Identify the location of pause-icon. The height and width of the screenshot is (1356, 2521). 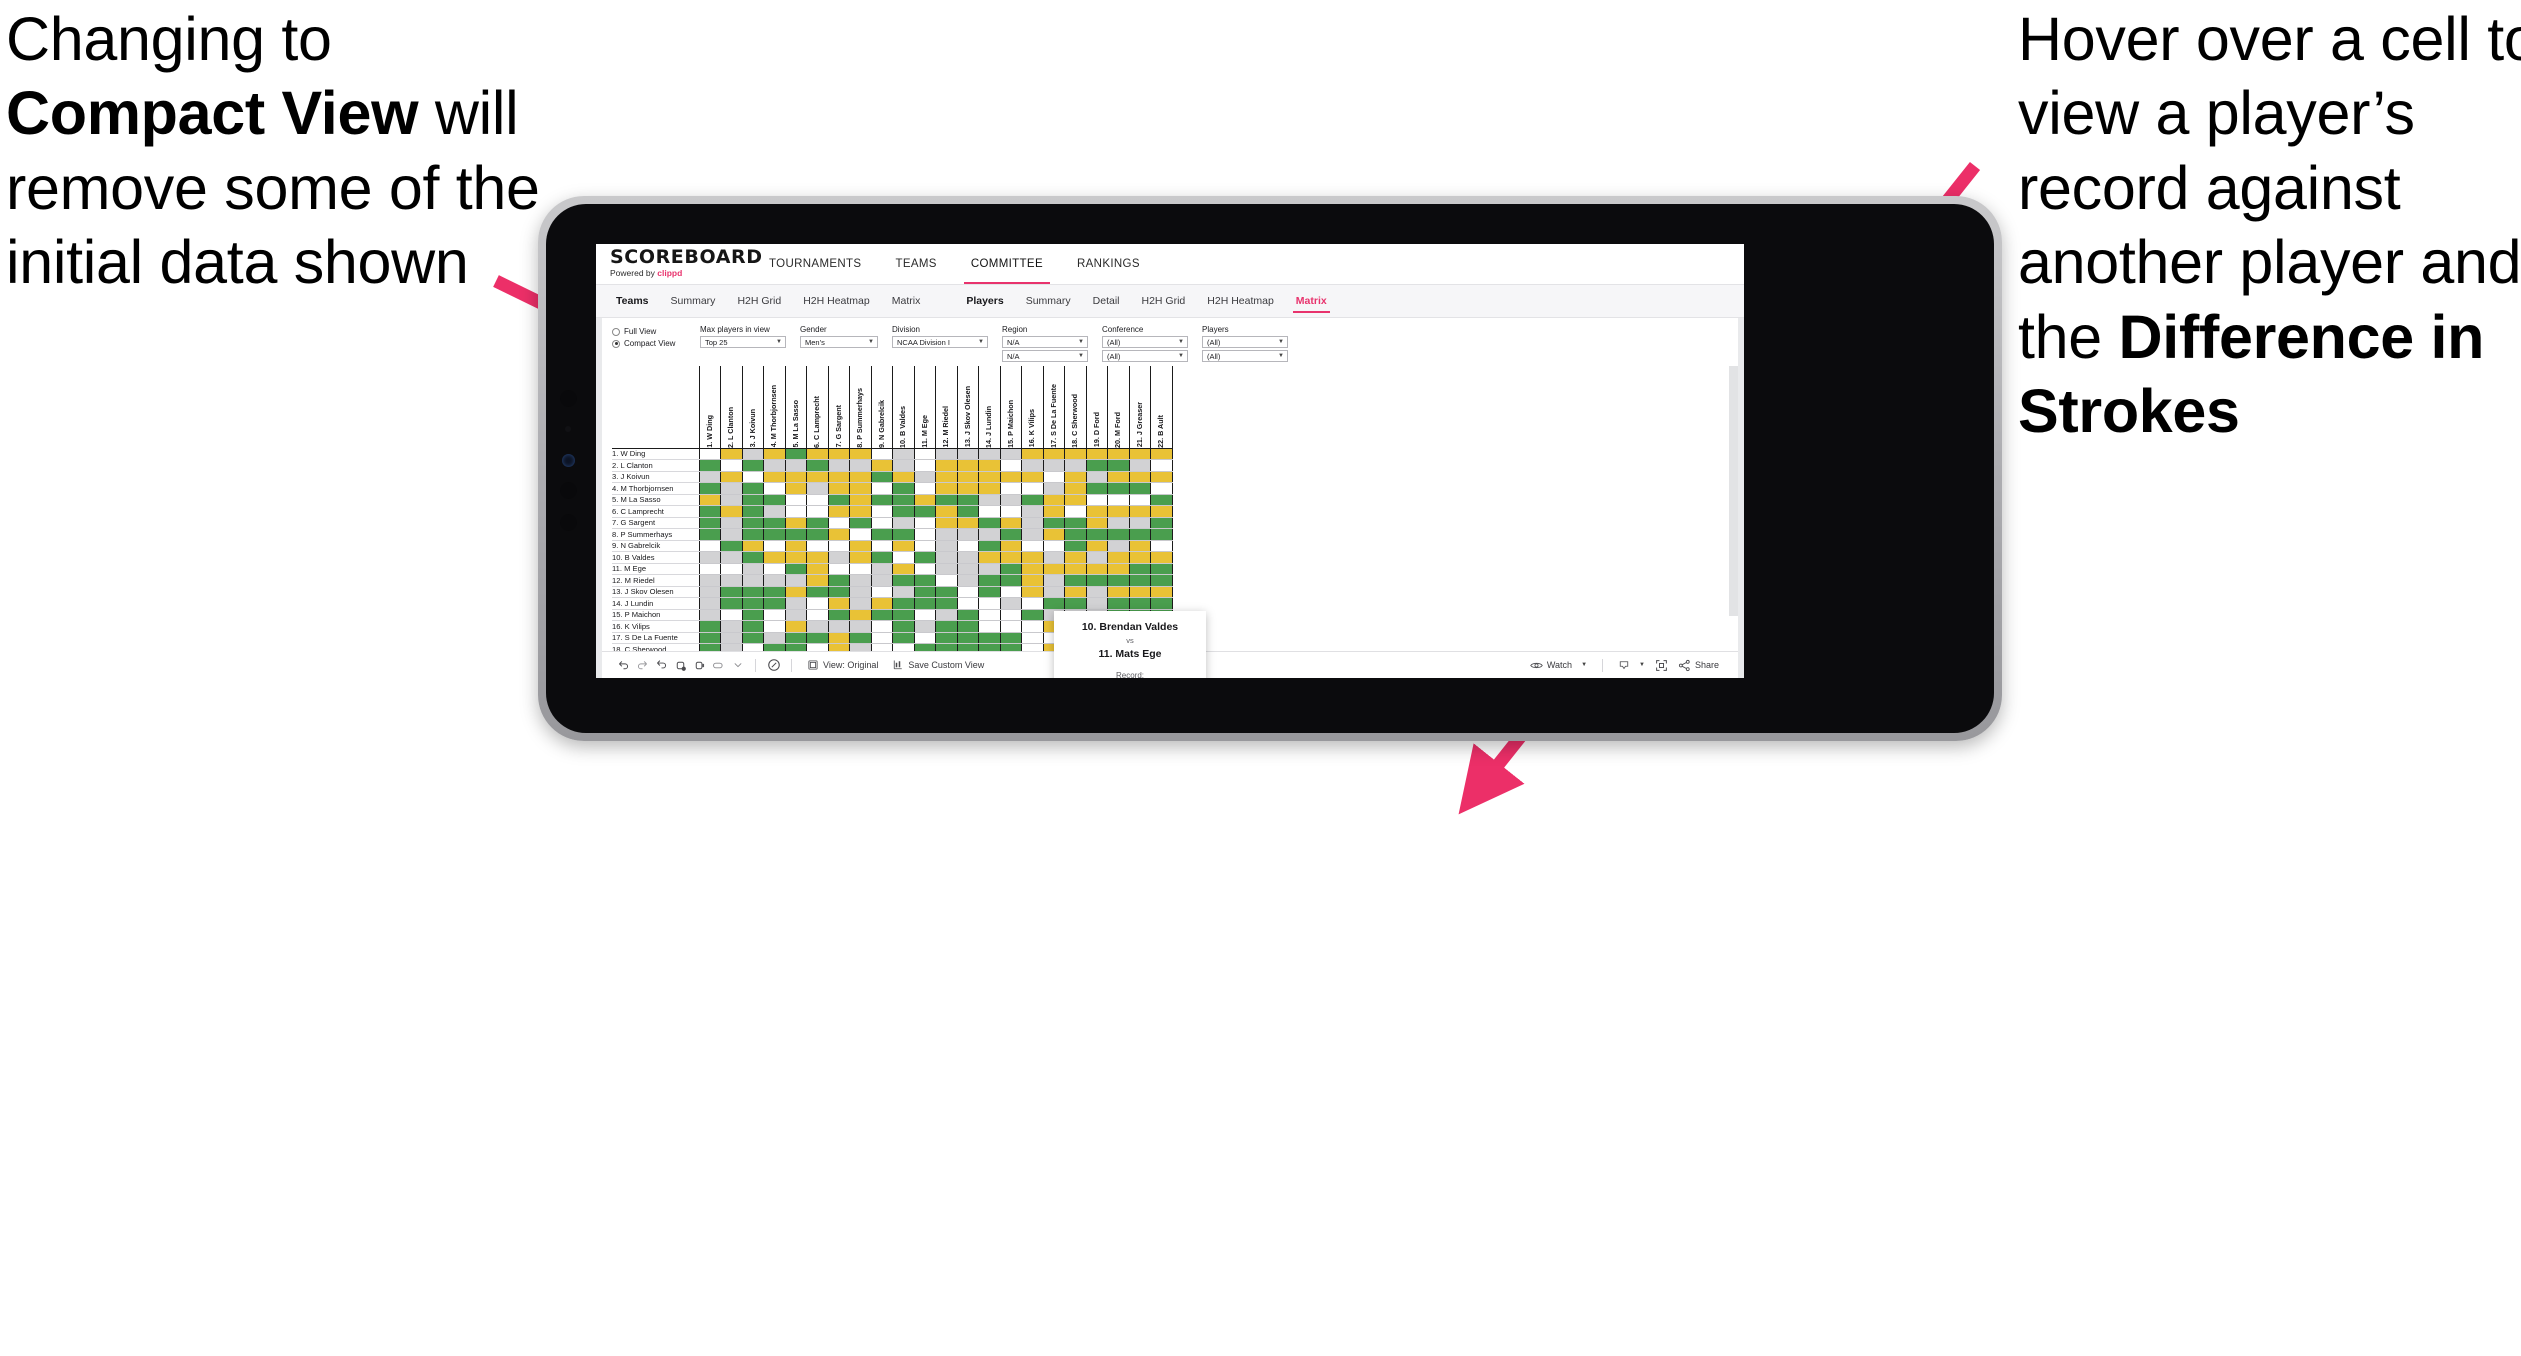
(699, 665).